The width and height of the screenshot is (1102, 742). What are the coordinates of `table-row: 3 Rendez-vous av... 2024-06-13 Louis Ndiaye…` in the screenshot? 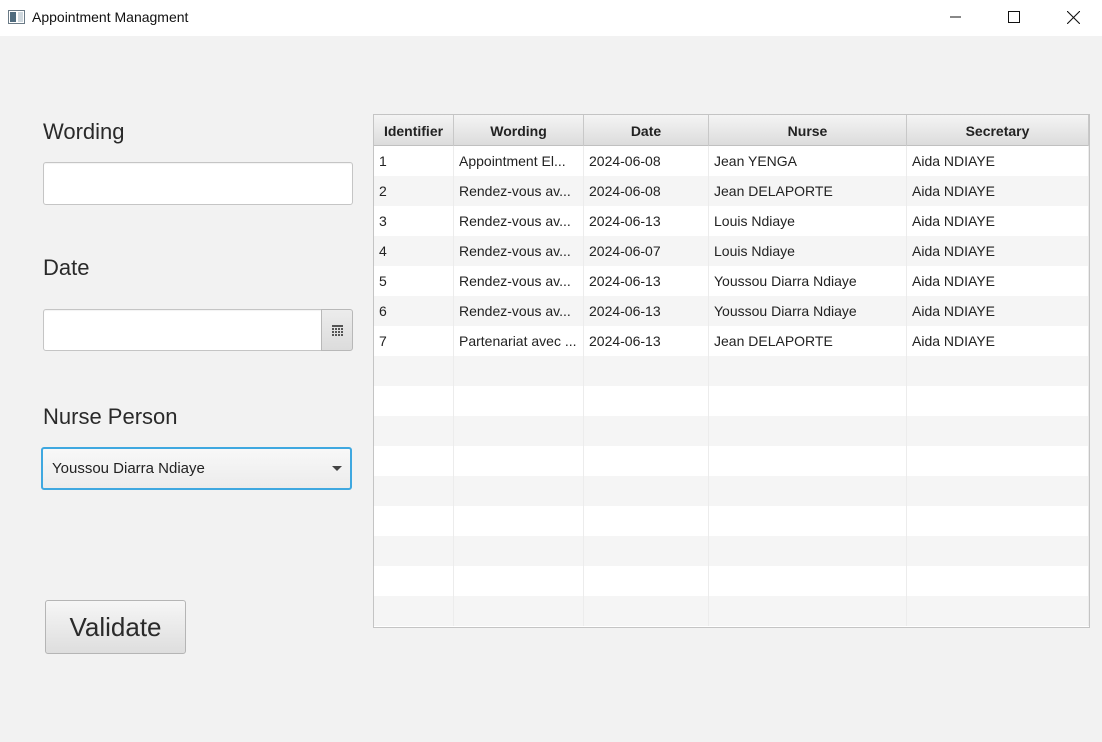 It's located at (731, 221).